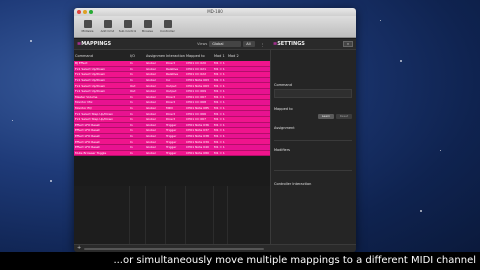 This screenshot has height=270, width=480. What do you see at coordinates (249, 44) in the screenshot?
I see `view-filter-select: All` at bounding box center [249, 44].